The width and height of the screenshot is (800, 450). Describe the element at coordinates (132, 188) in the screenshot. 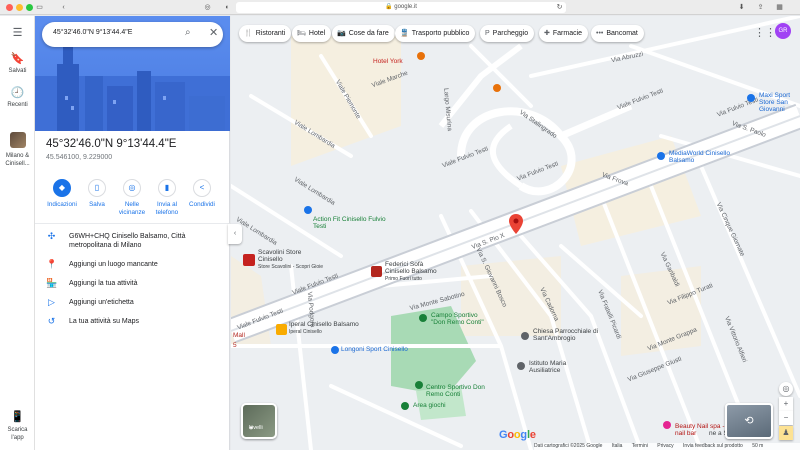

I see `nearby-icon: ◎` at that location.